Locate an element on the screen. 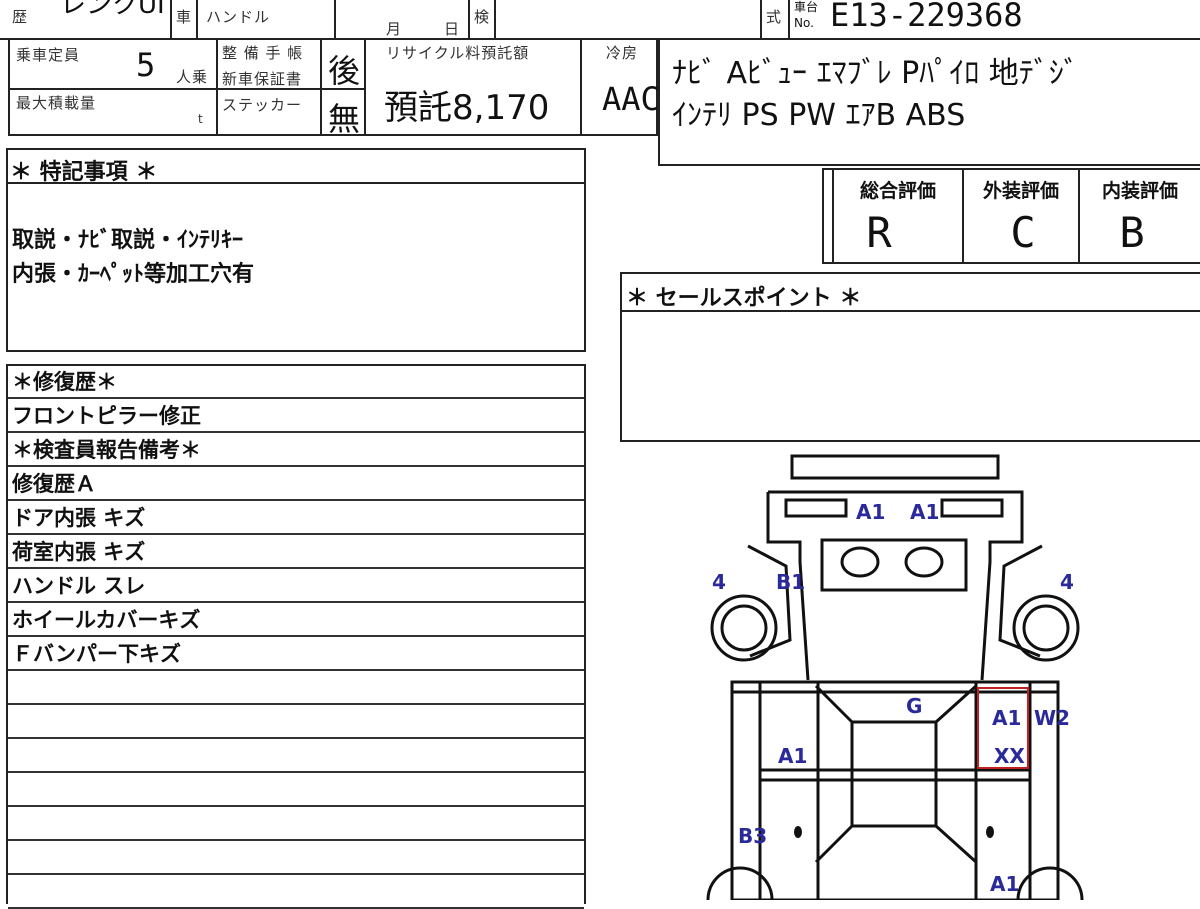 The width and height of the screenshot is (1200, 909). inspection-label: 検 is located at coordinates (482, 17).